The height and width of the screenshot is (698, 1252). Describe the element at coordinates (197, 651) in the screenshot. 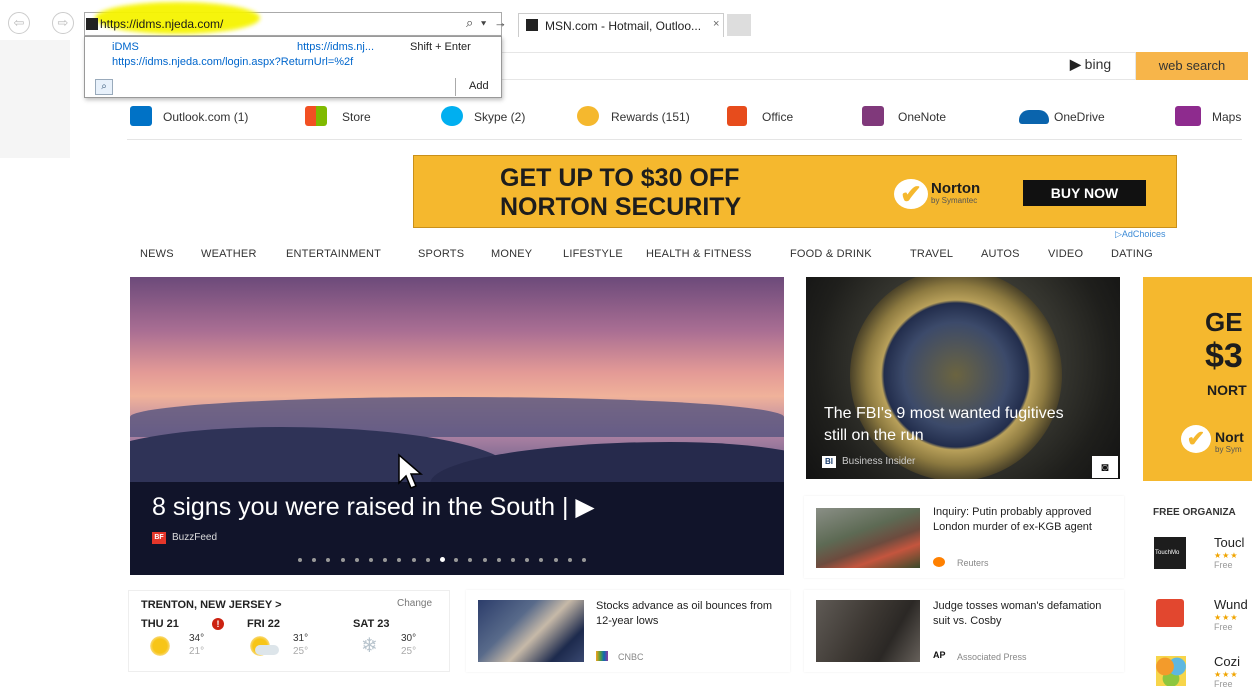

I see `weather-low: 21°` at that location.